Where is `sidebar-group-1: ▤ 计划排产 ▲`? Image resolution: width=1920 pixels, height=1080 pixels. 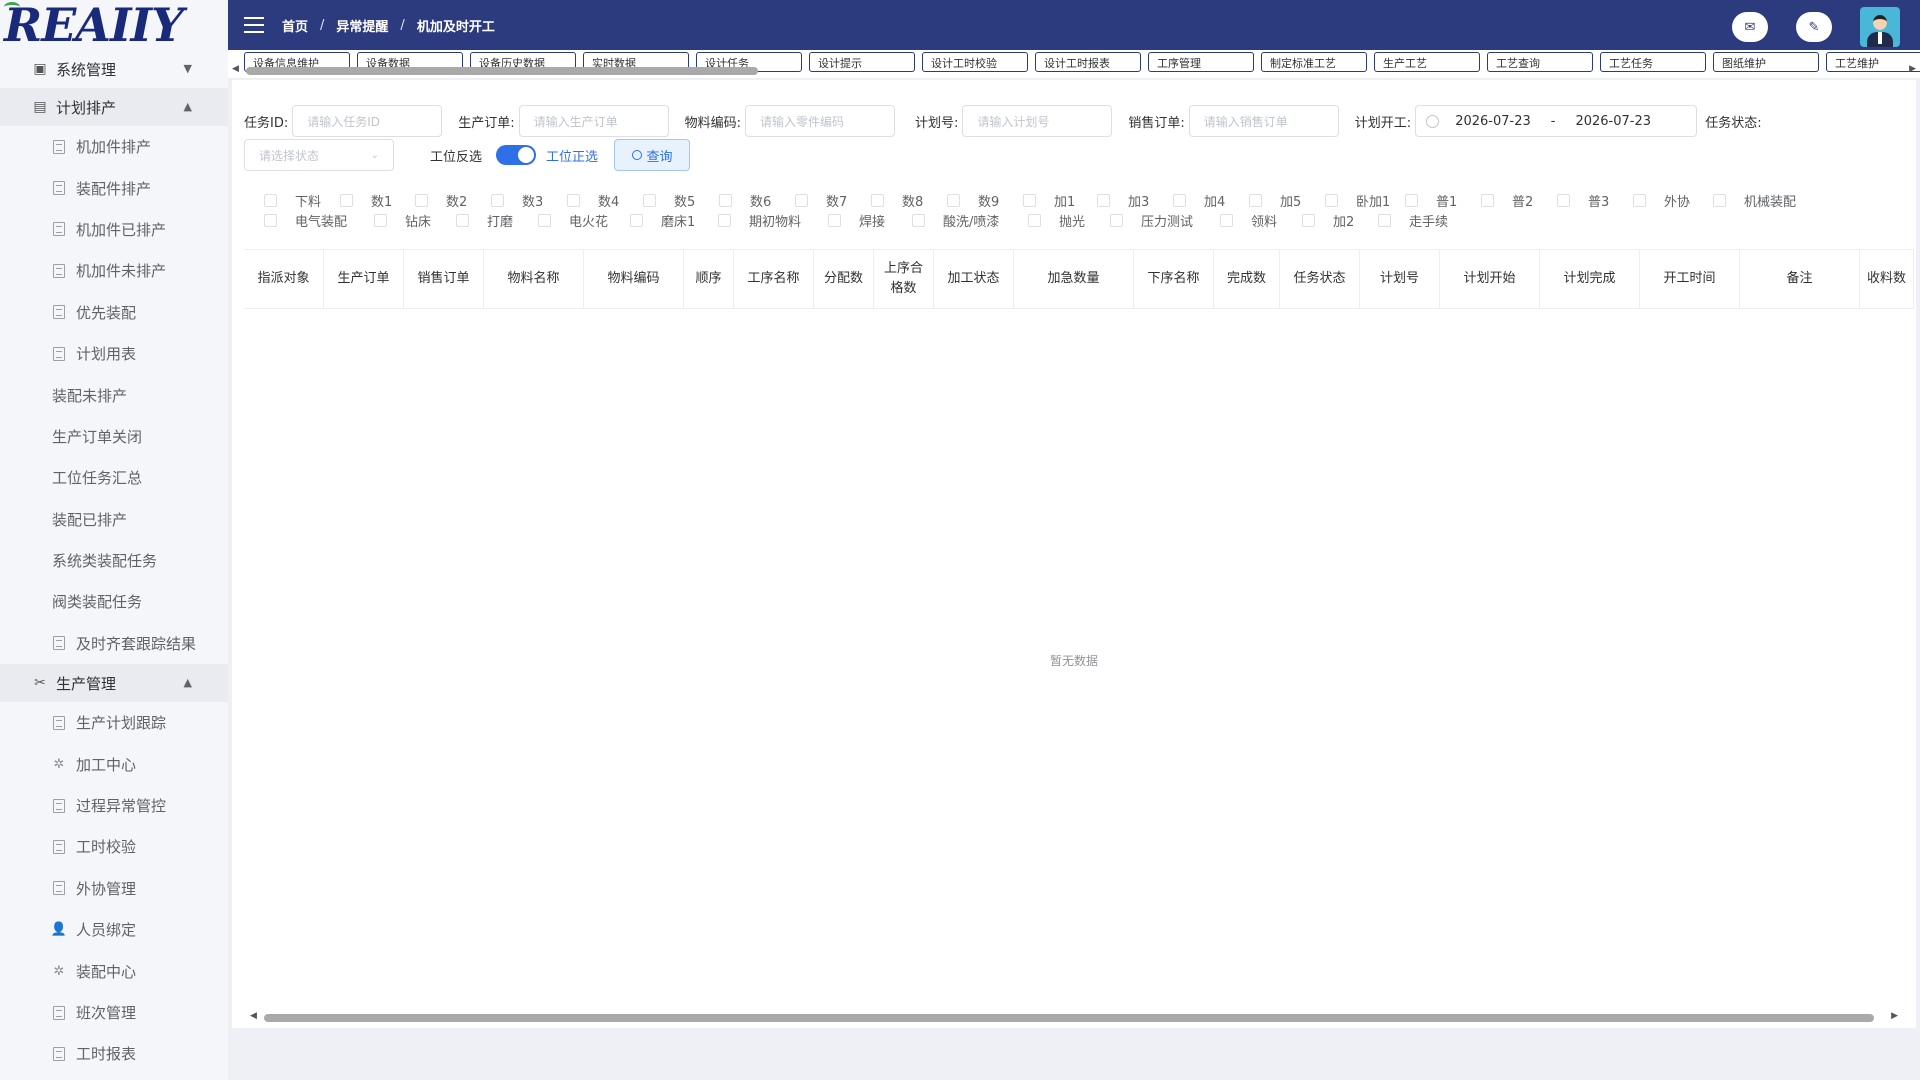 sidebar-group-1: ▤ 计划排产 ▲ is located at coordinates (114, 107).